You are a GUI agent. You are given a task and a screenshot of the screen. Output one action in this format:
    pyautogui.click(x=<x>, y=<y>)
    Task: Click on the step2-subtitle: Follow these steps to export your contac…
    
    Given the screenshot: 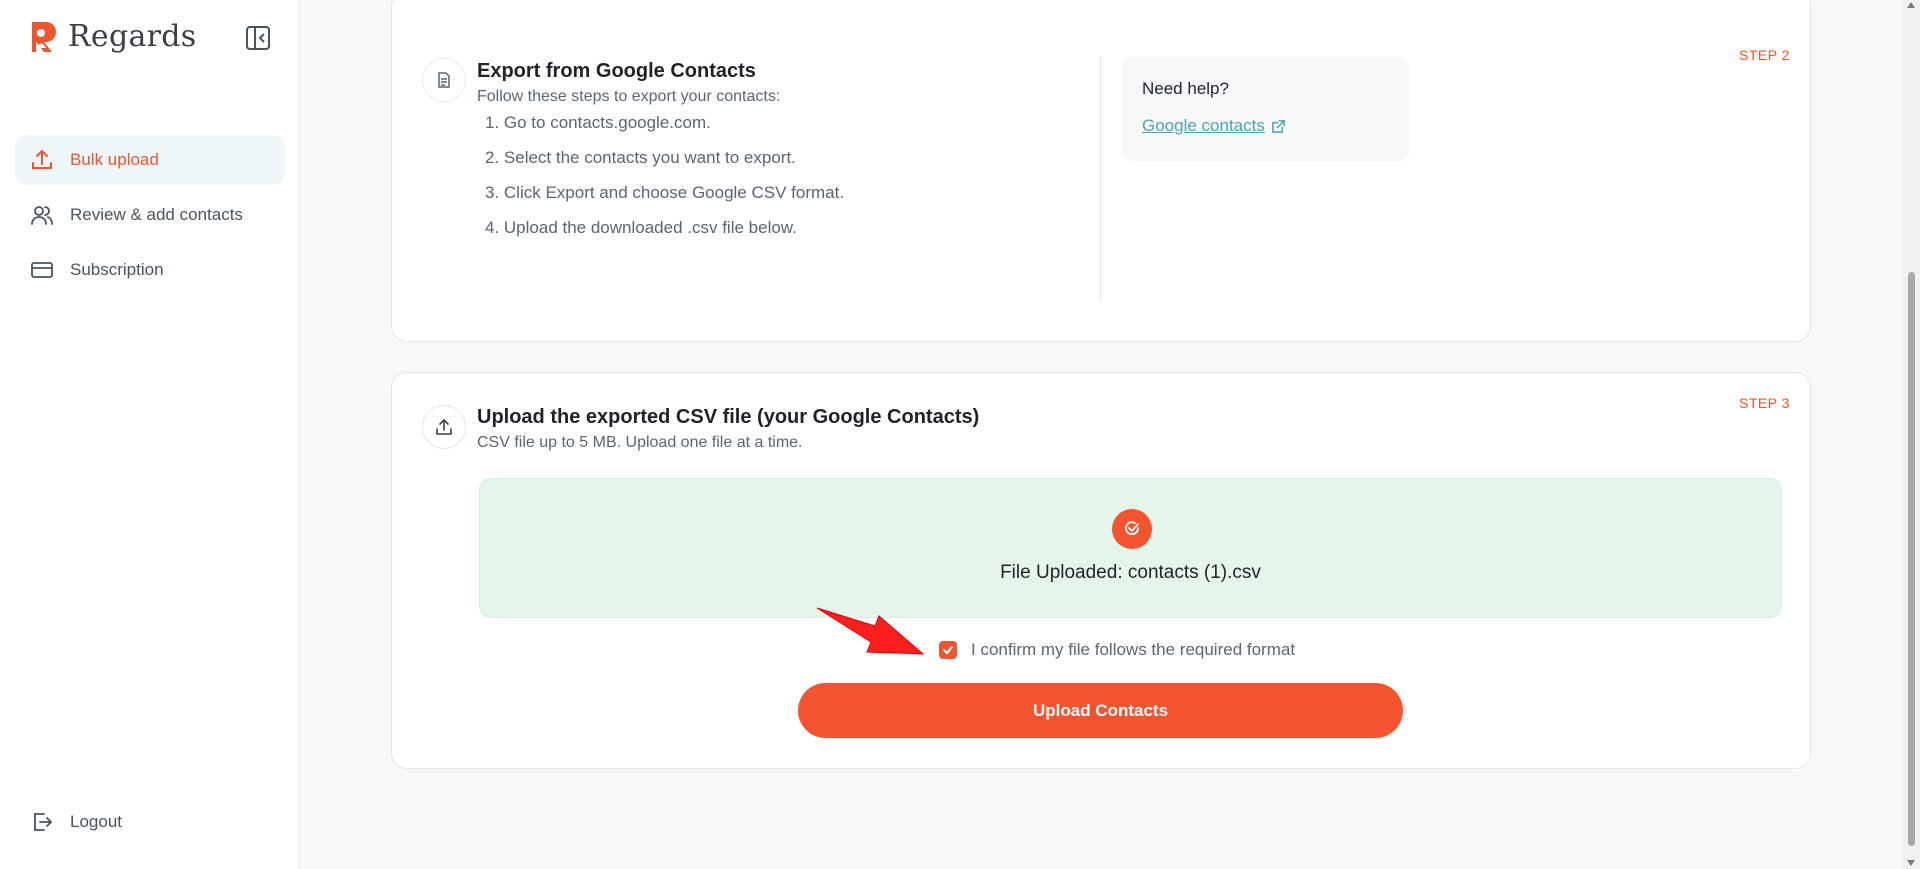 What is the action you would take?
    pyautogui.click(x=629, y=96)
    